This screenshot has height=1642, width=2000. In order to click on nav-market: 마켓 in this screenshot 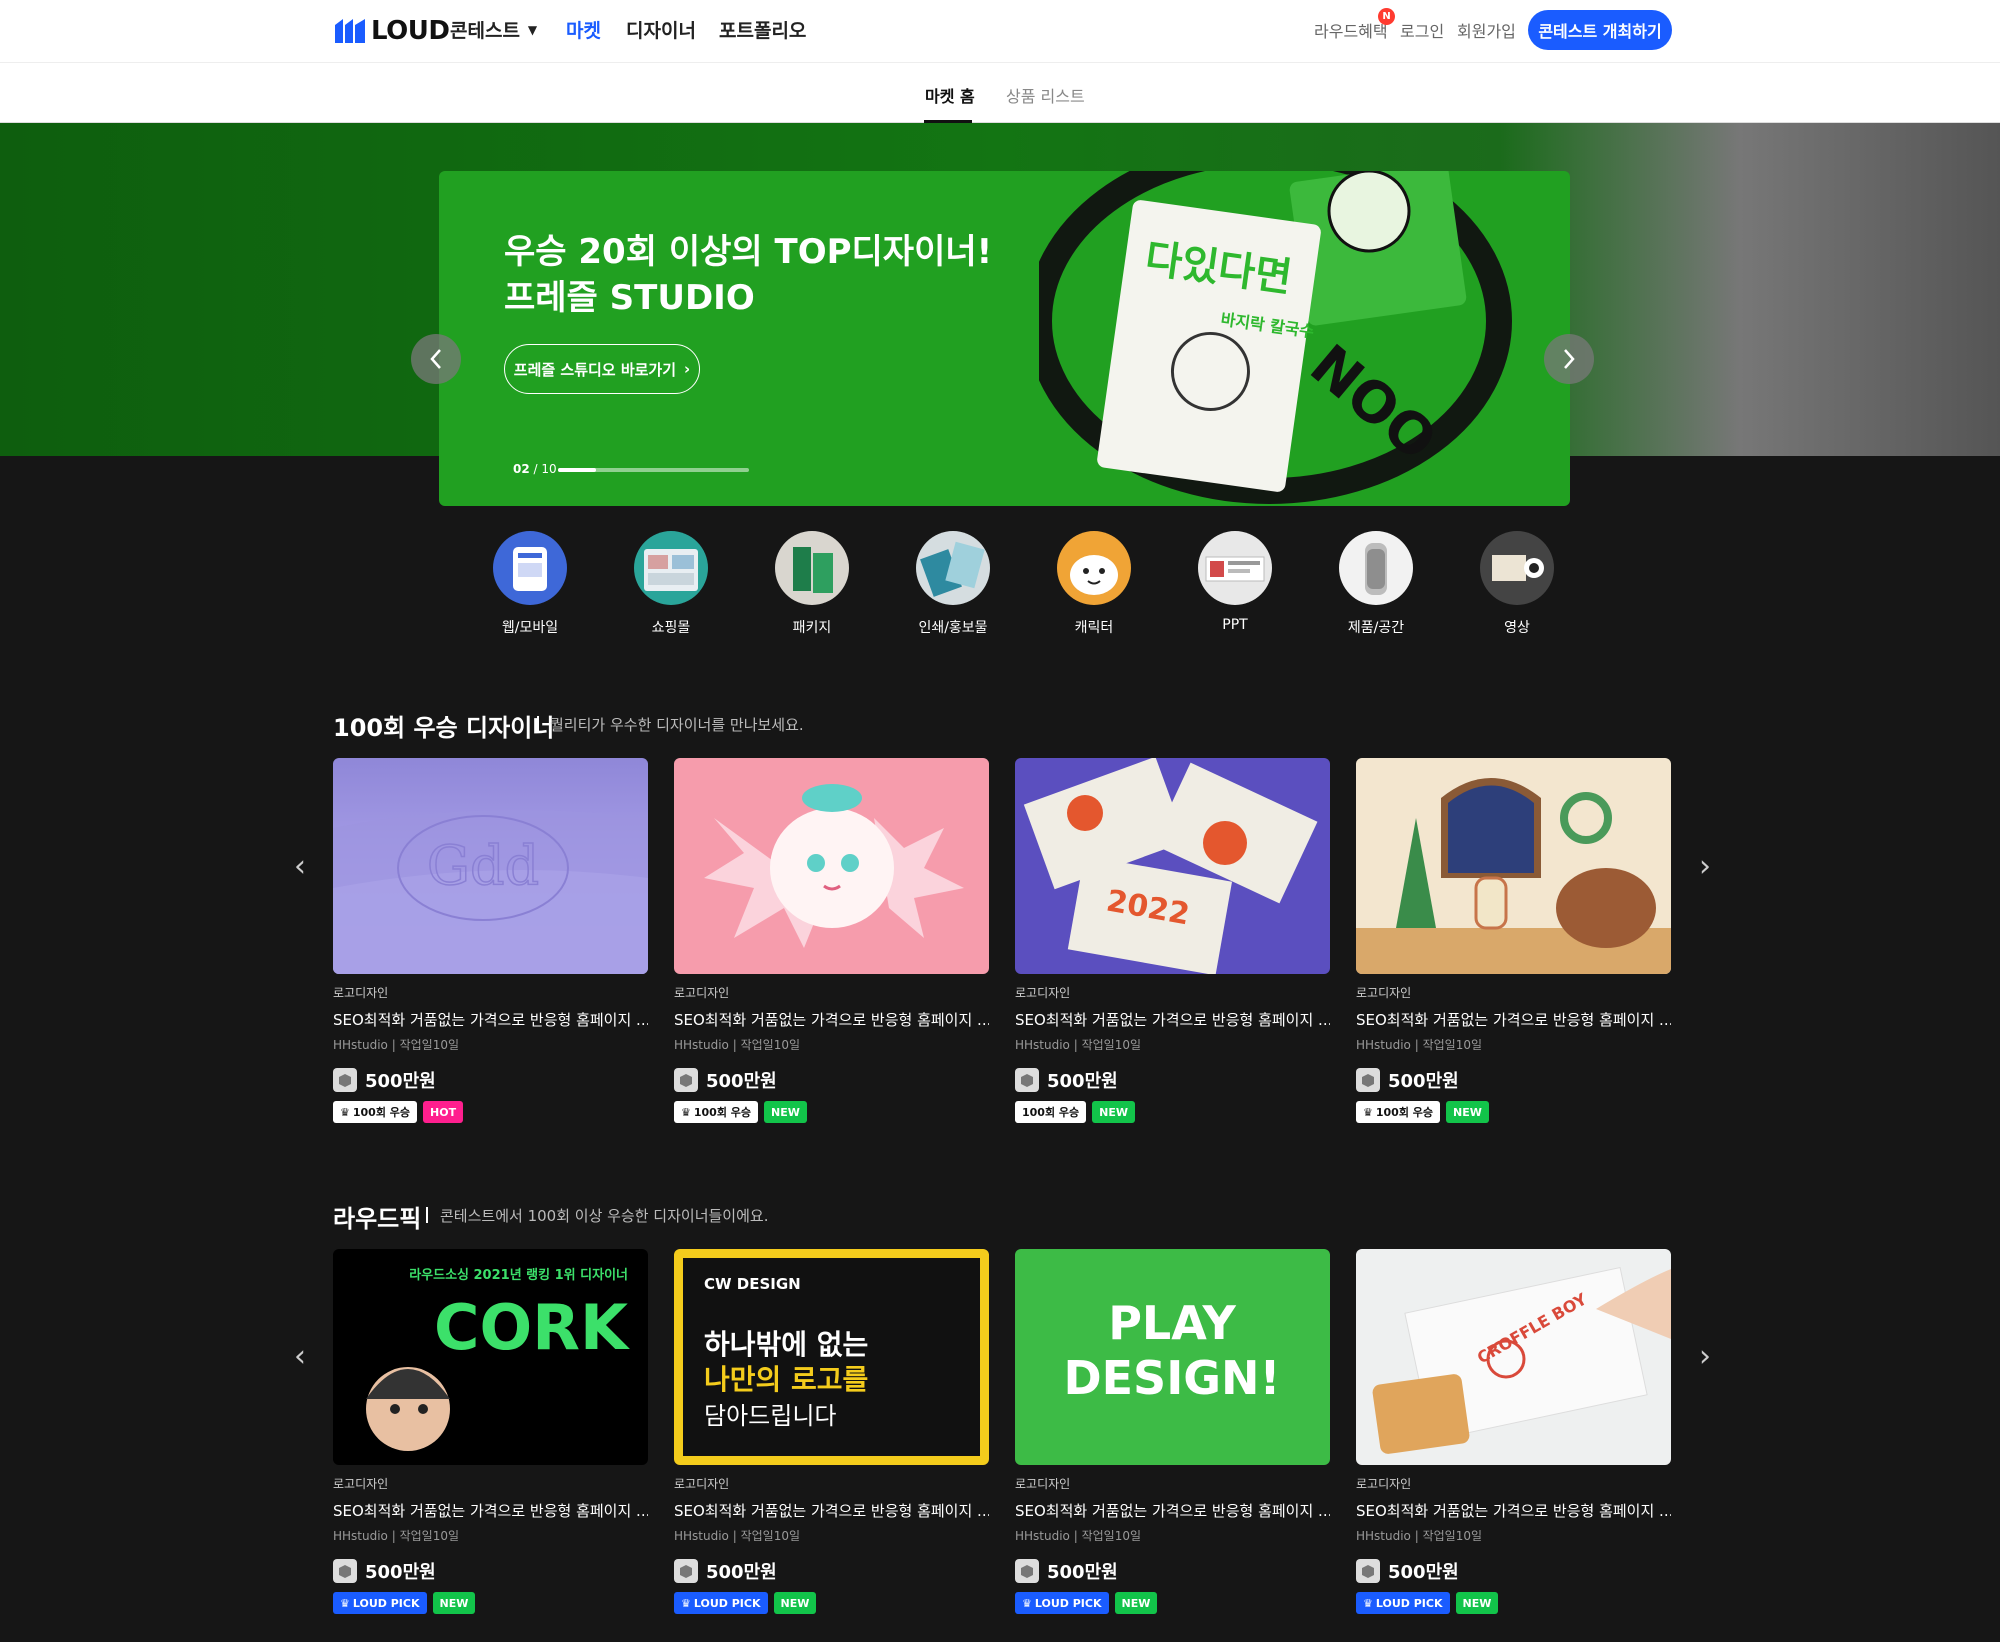, I will do `click(583, 29)`.